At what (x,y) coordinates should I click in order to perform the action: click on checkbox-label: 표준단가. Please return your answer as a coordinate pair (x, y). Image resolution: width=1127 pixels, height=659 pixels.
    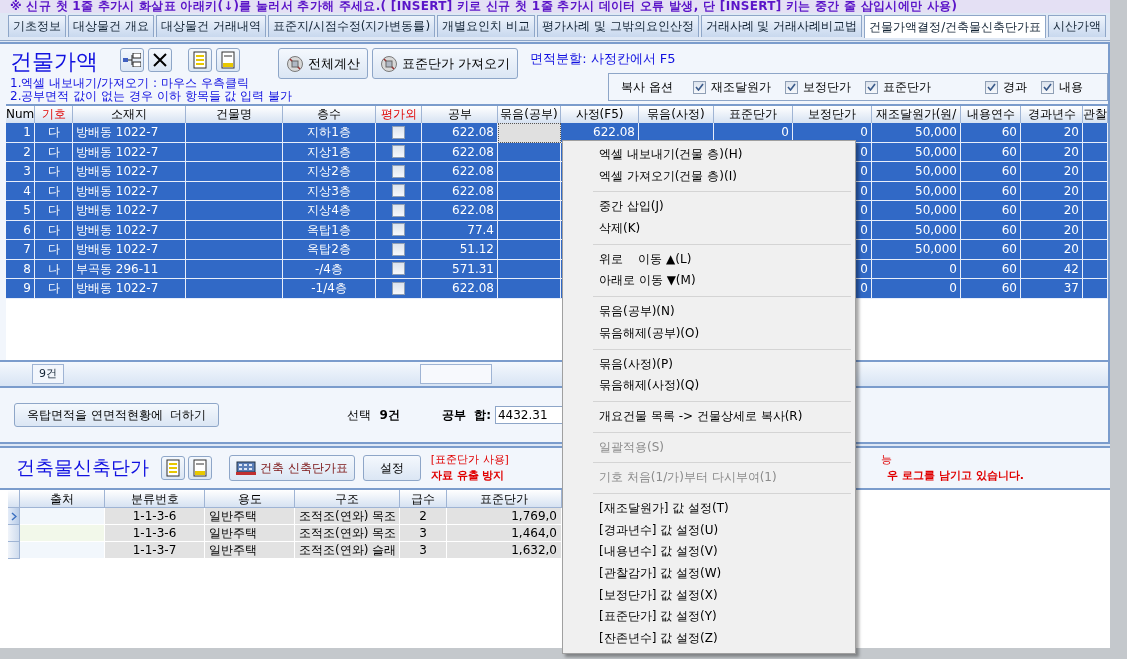
    Looking at the image, I should click on (906, 87).